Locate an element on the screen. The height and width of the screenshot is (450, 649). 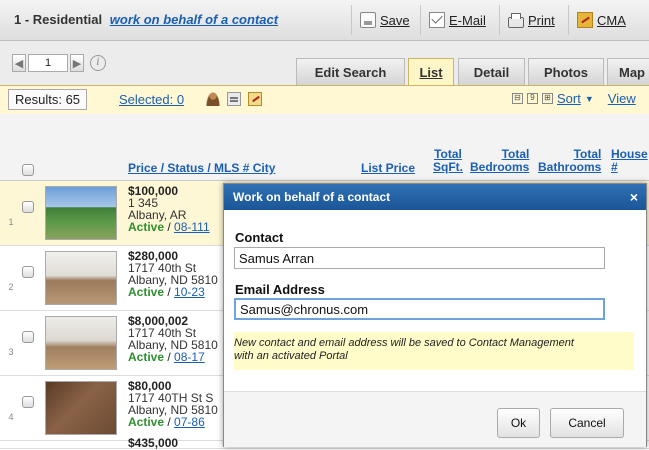
col-total-bedrooms: Total Bedrooms is located at coordinates (499, 161).